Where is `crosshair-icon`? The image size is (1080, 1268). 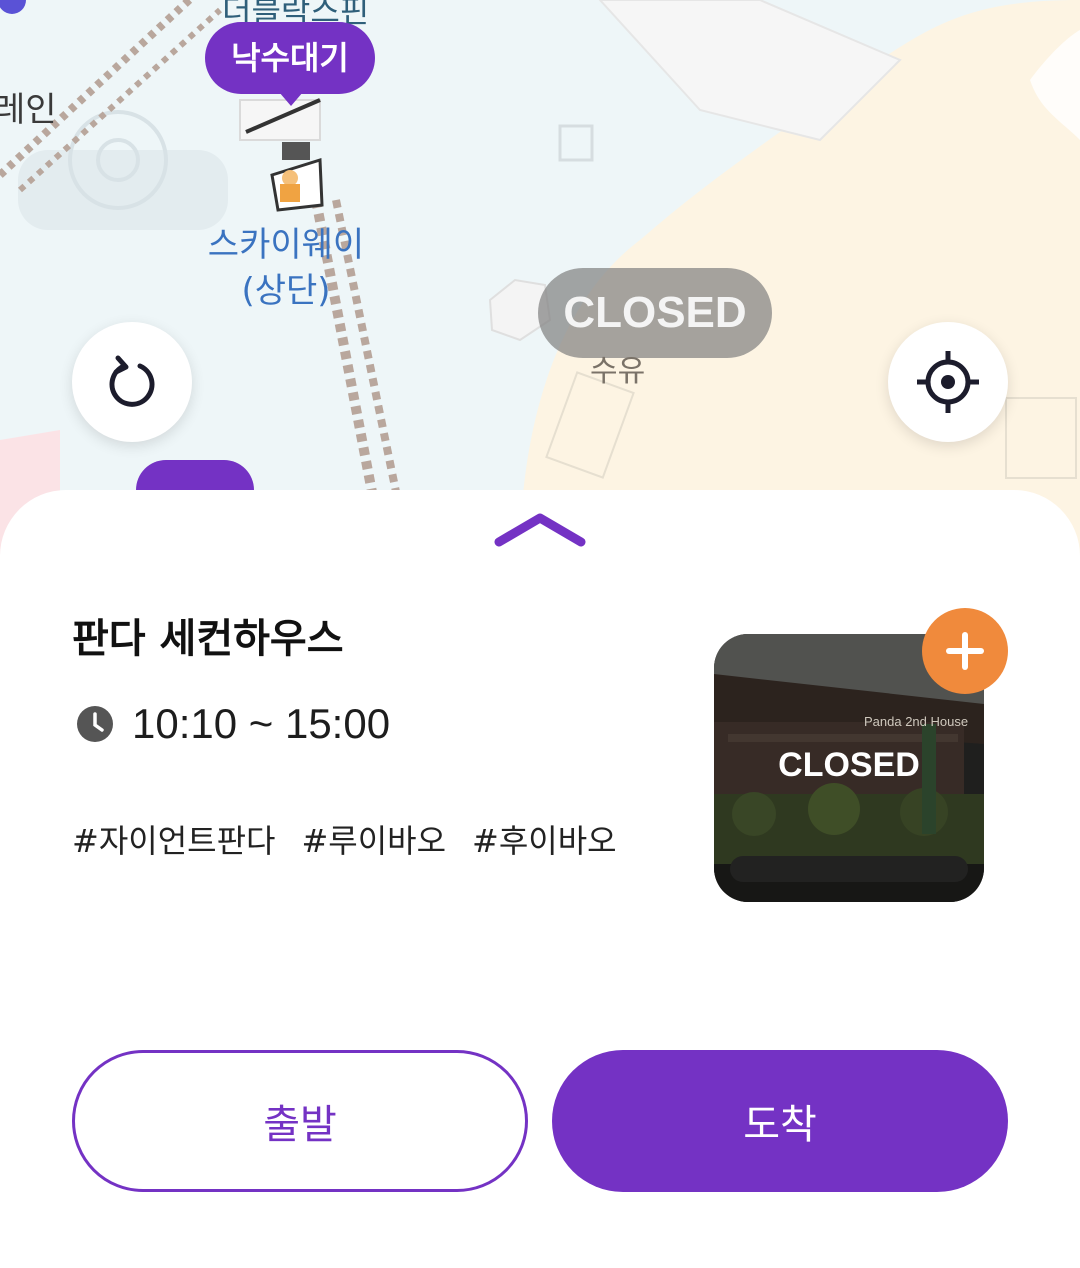 crosshair-icon is located at coordinates (948, 382).